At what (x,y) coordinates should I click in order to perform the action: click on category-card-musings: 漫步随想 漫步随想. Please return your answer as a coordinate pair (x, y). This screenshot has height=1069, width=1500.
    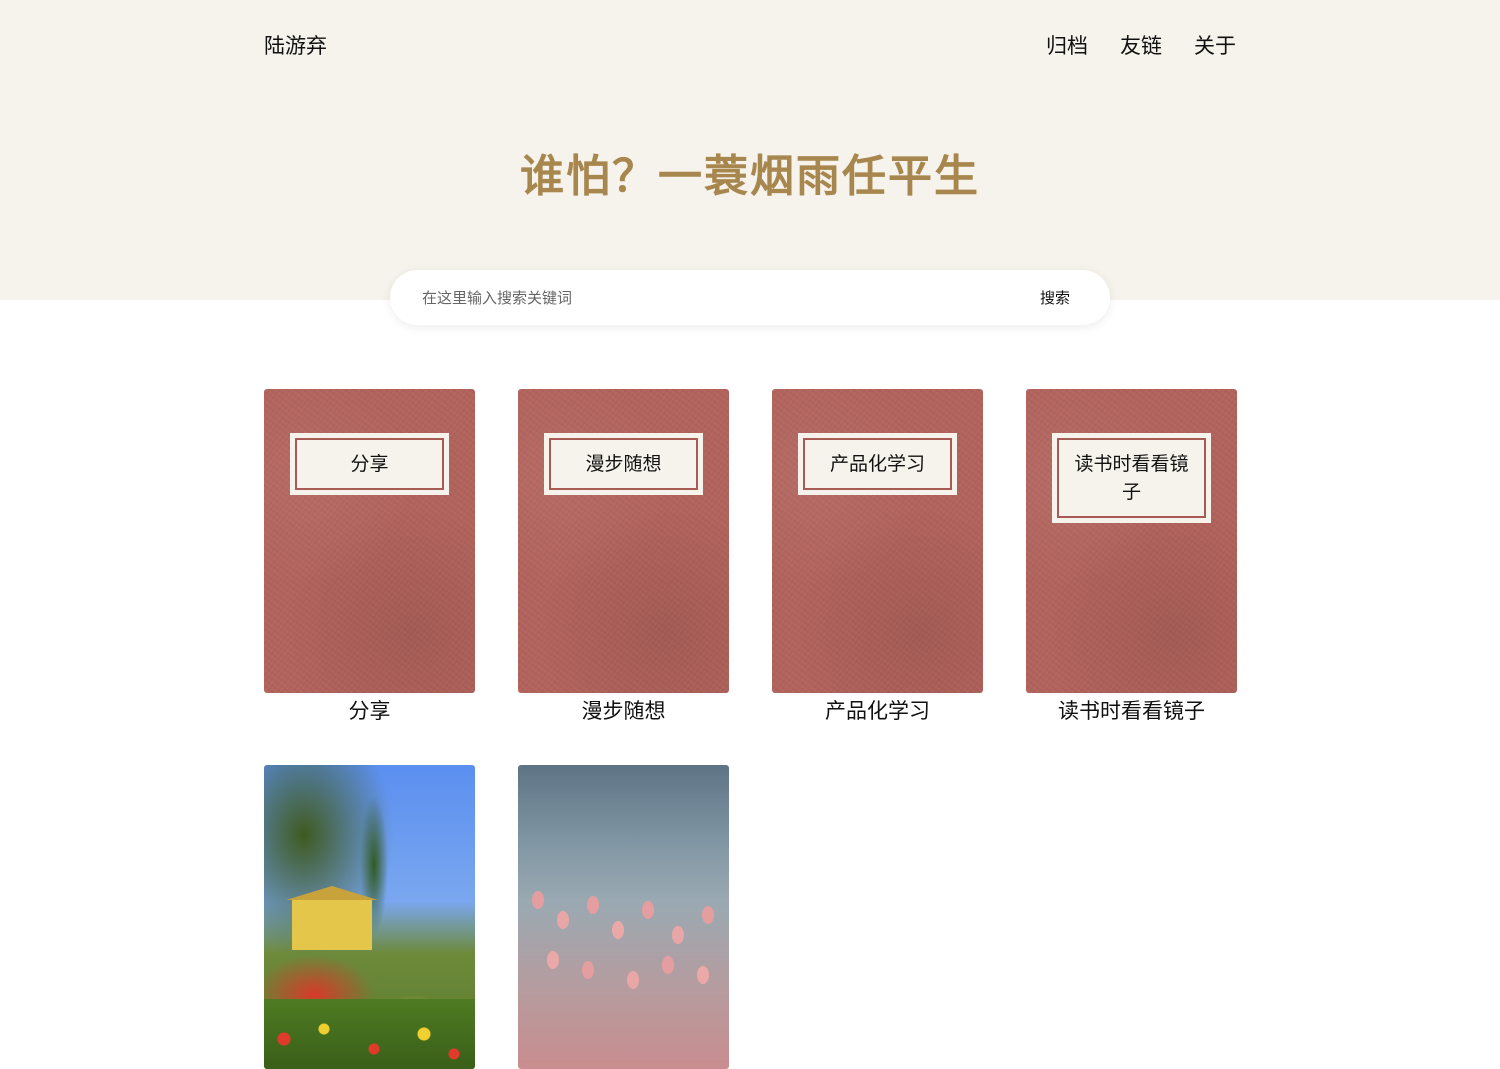
    Looking at the image, I should click on (623, 557).